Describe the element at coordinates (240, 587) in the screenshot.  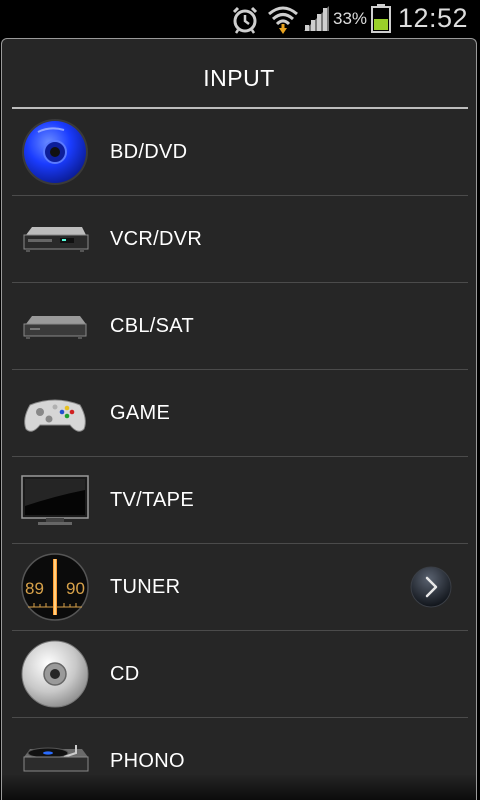
I see `list-item-tuner: 89 90 TUNER` at that location.